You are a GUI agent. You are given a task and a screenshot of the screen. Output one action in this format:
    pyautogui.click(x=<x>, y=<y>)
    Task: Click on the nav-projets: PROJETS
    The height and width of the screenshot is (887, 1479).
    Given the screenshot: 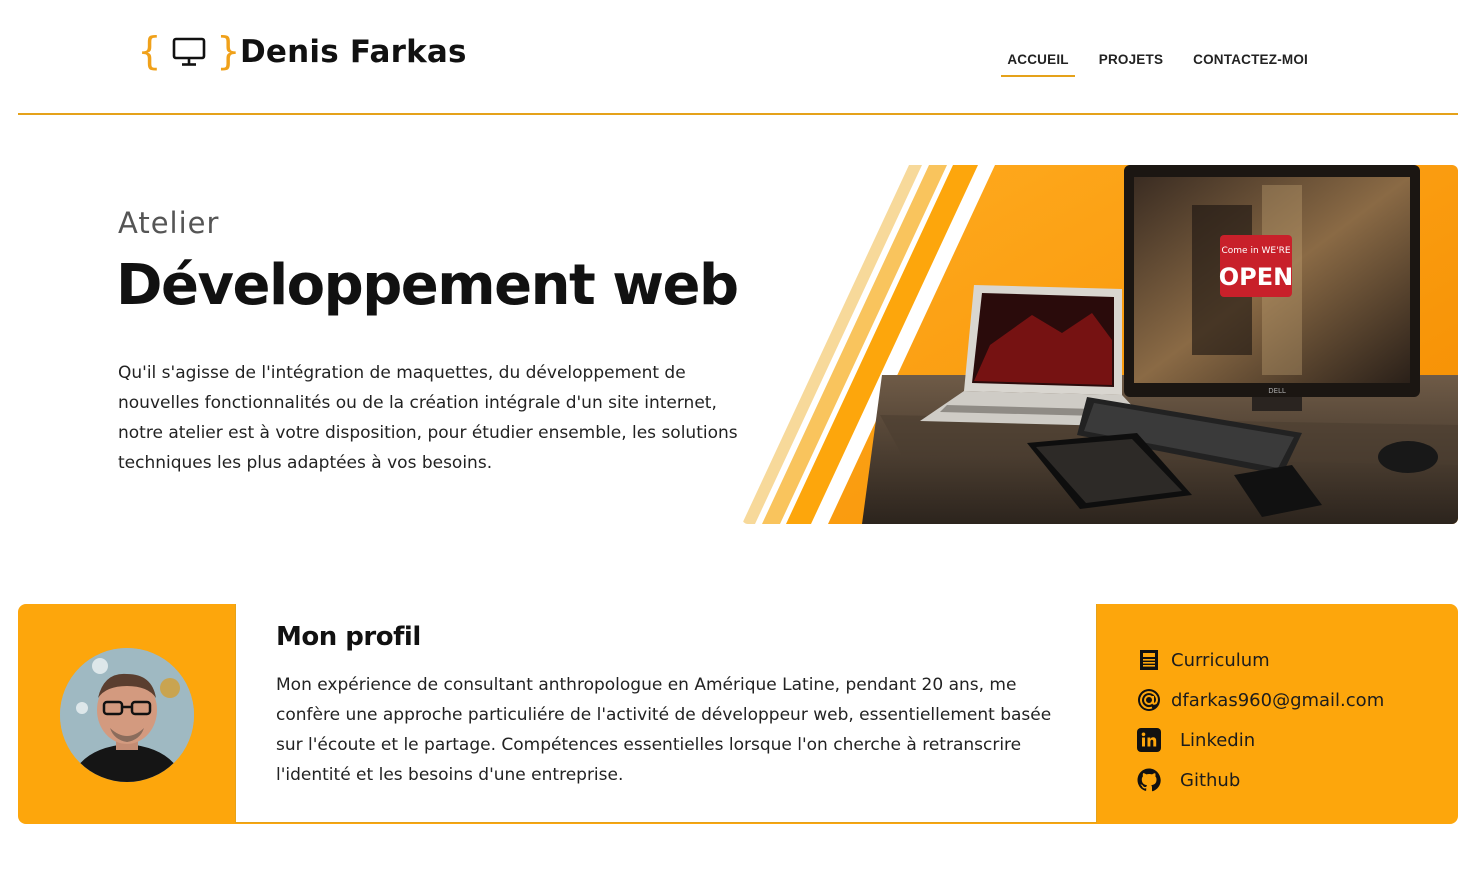 What is the action you would take?
    pyautogui.click(x=1131, y=64)
    